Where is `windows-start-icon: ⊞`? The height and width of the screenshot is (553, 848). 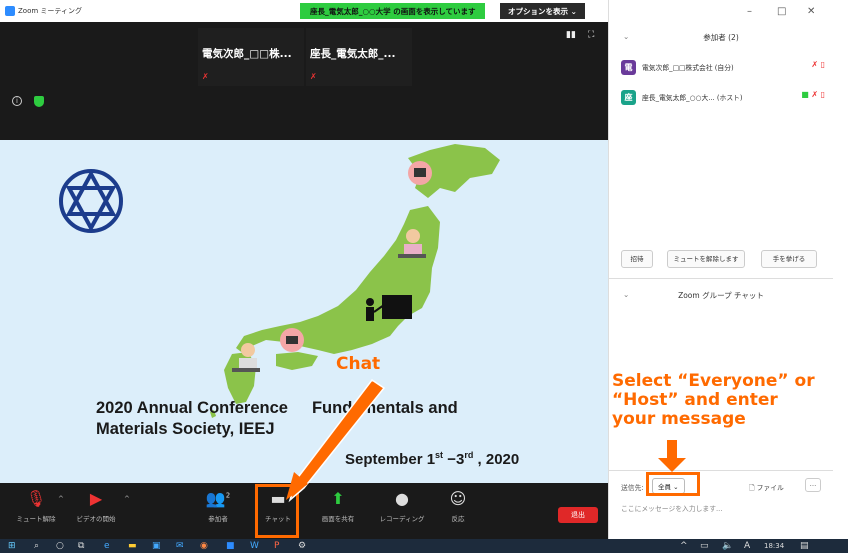 windows-start-icon: ⊞ is located at coordinates (12, 546).